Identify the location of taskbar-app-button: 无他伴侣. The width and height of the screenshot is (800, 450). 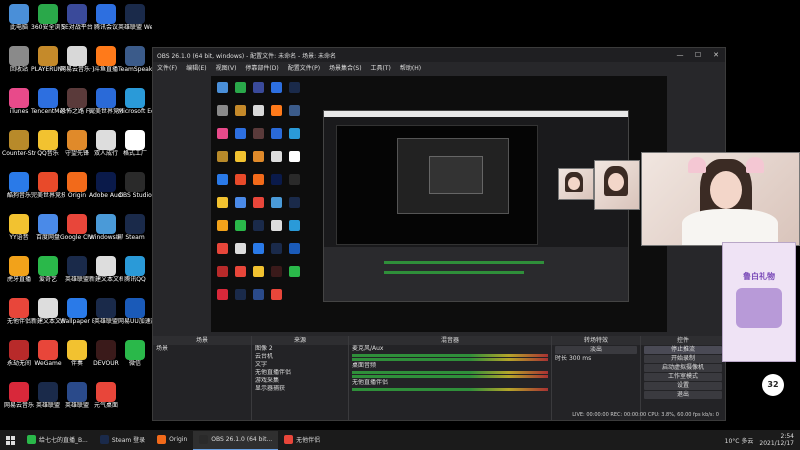
(302, 440).